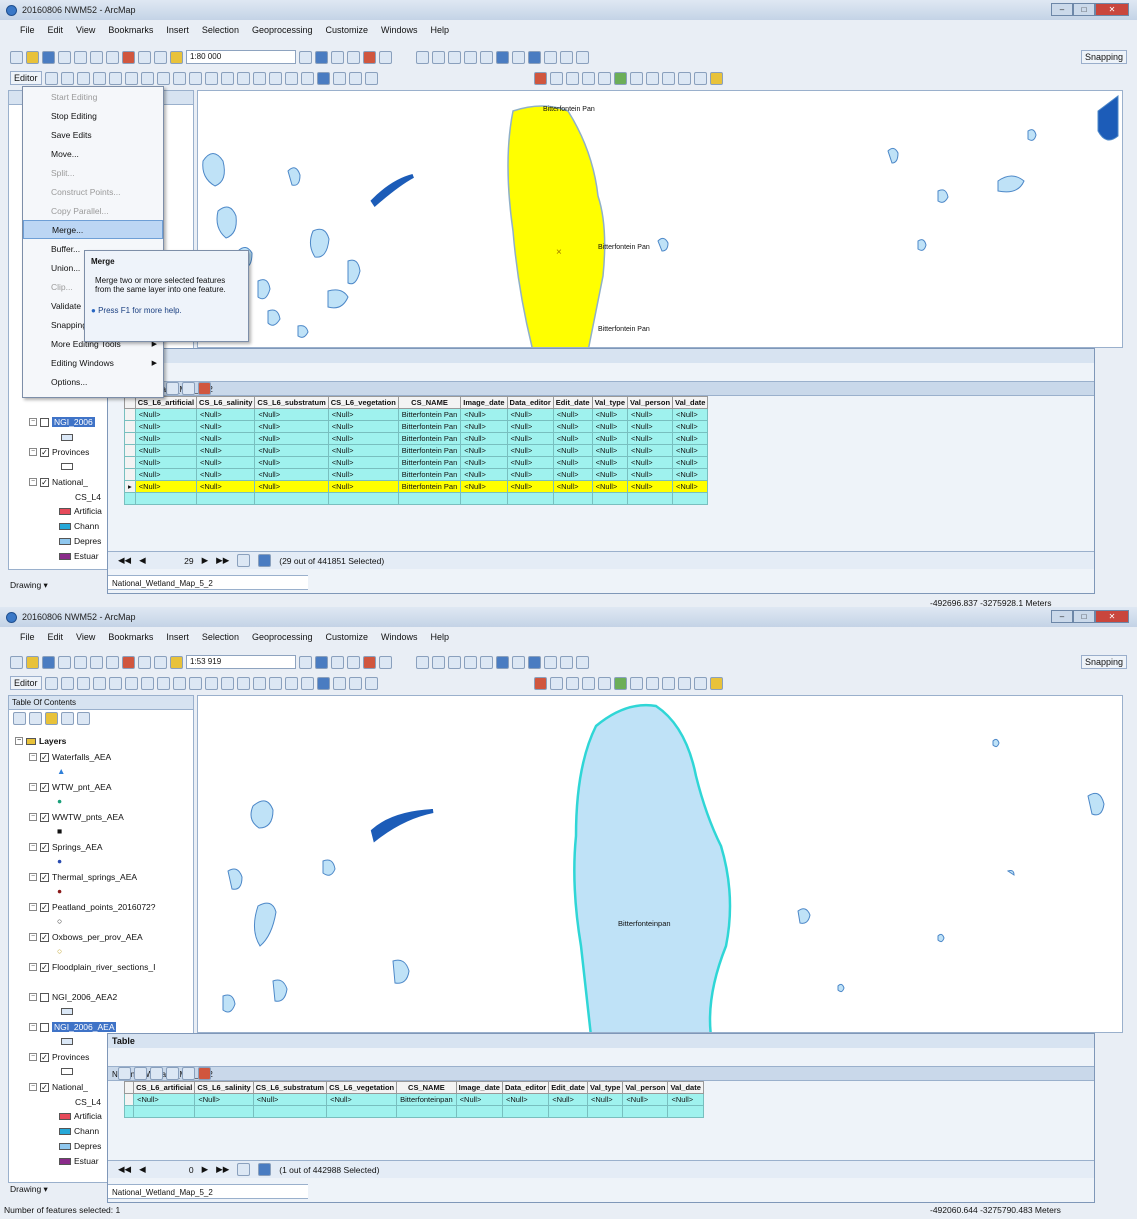 The width and height of the screenshot is (1137, 1219). I want to click on list-by-source-icon, so click(35, 718).